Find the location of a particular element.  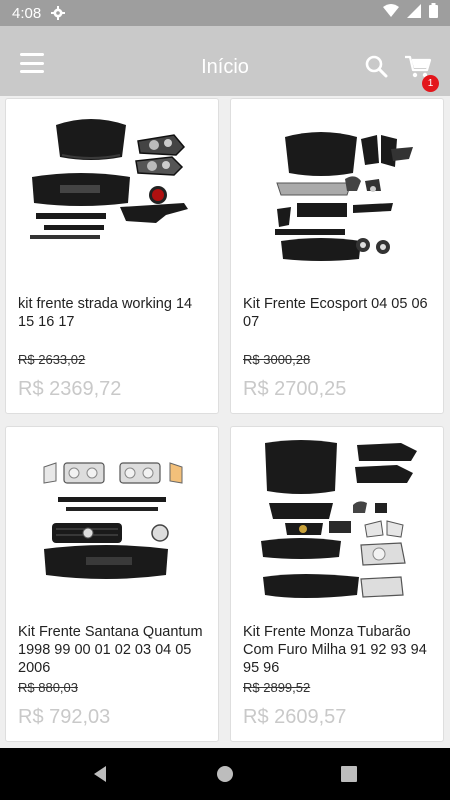

signal-icon is located at coordinates (414, 13).